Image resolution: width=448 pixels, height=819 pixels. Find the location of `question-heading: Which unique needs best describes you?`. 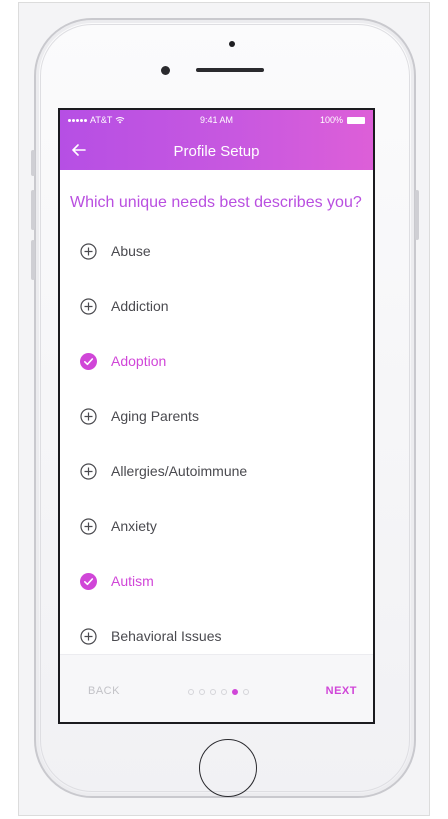

question-heading: Which unique needs best describes you? is located at coordinates (216, 202).